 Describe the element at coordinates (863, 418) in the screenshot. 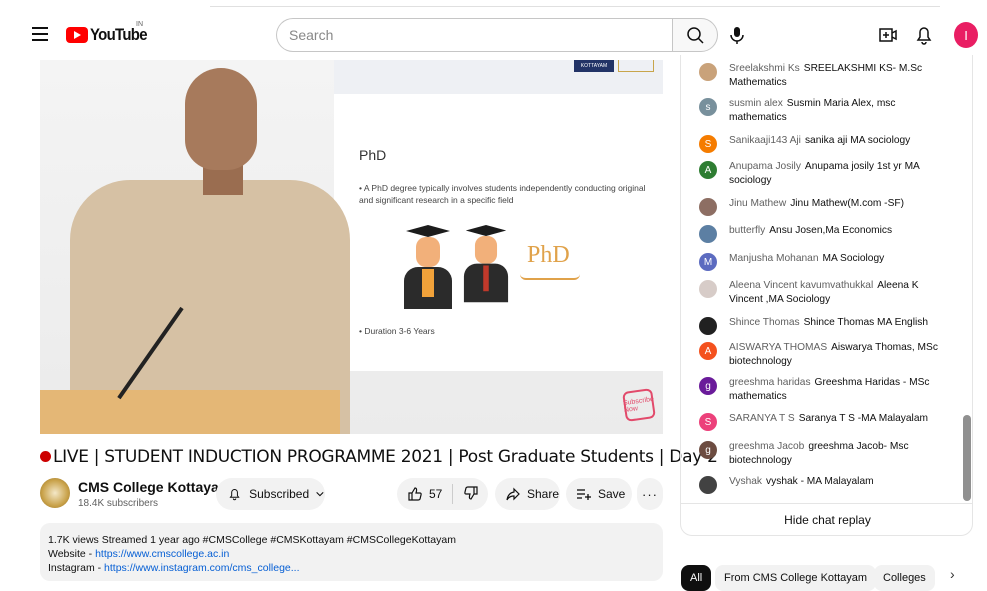

I see `chat-message-text: Saranya T S -MA Malayalam` at that location.